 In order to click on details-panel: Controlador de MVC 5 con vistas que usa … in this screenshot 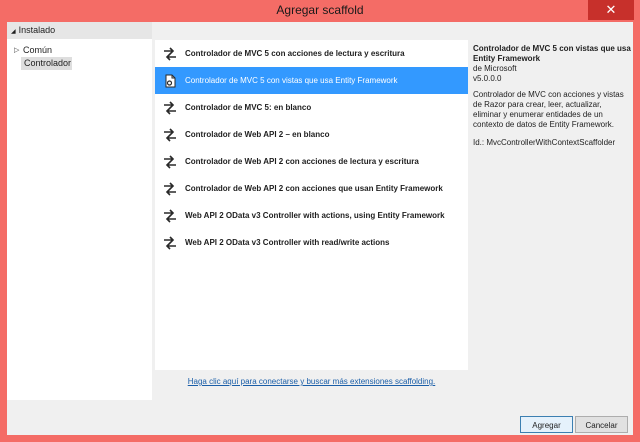, I will do `click(552, 96)`.